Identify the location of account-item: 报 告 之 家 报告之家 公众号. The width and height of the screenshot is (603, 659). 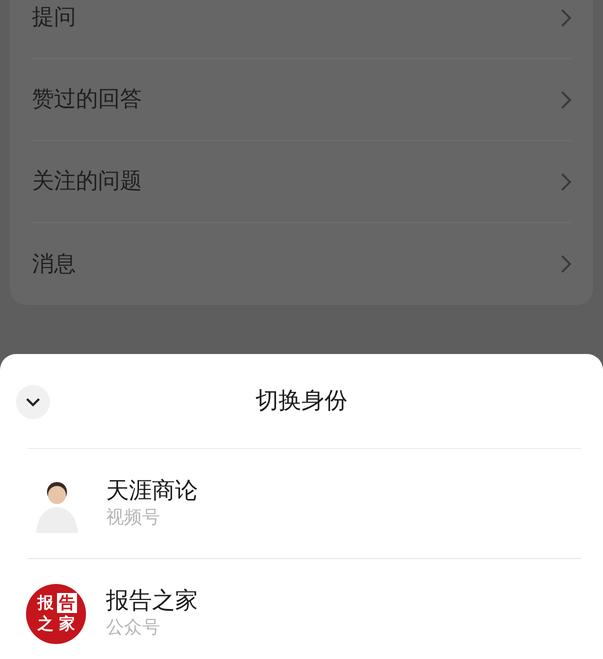
(304, 609).